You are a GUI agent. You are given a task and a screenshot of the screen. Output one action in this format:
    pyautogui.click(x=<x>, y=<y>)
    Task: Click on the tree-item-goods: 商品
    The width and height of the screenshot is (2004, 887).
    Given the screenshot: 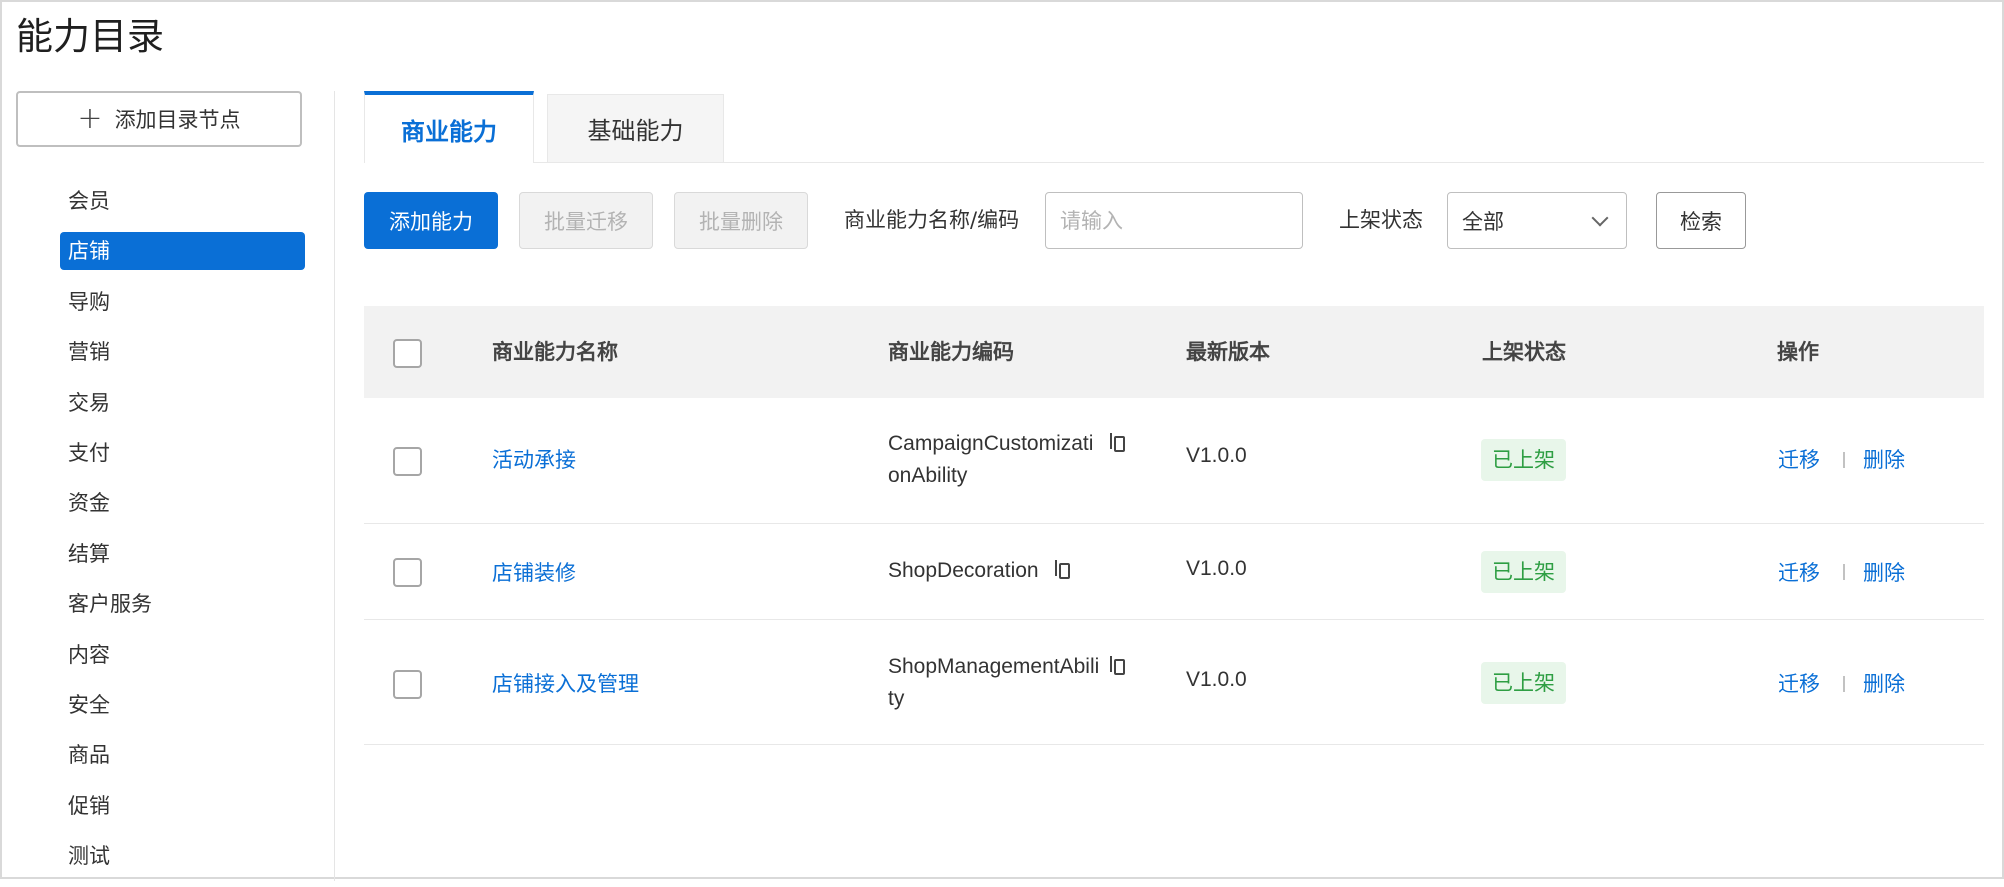 What is the action you would take?
    pyautogui.click(x=182, y=755)
    